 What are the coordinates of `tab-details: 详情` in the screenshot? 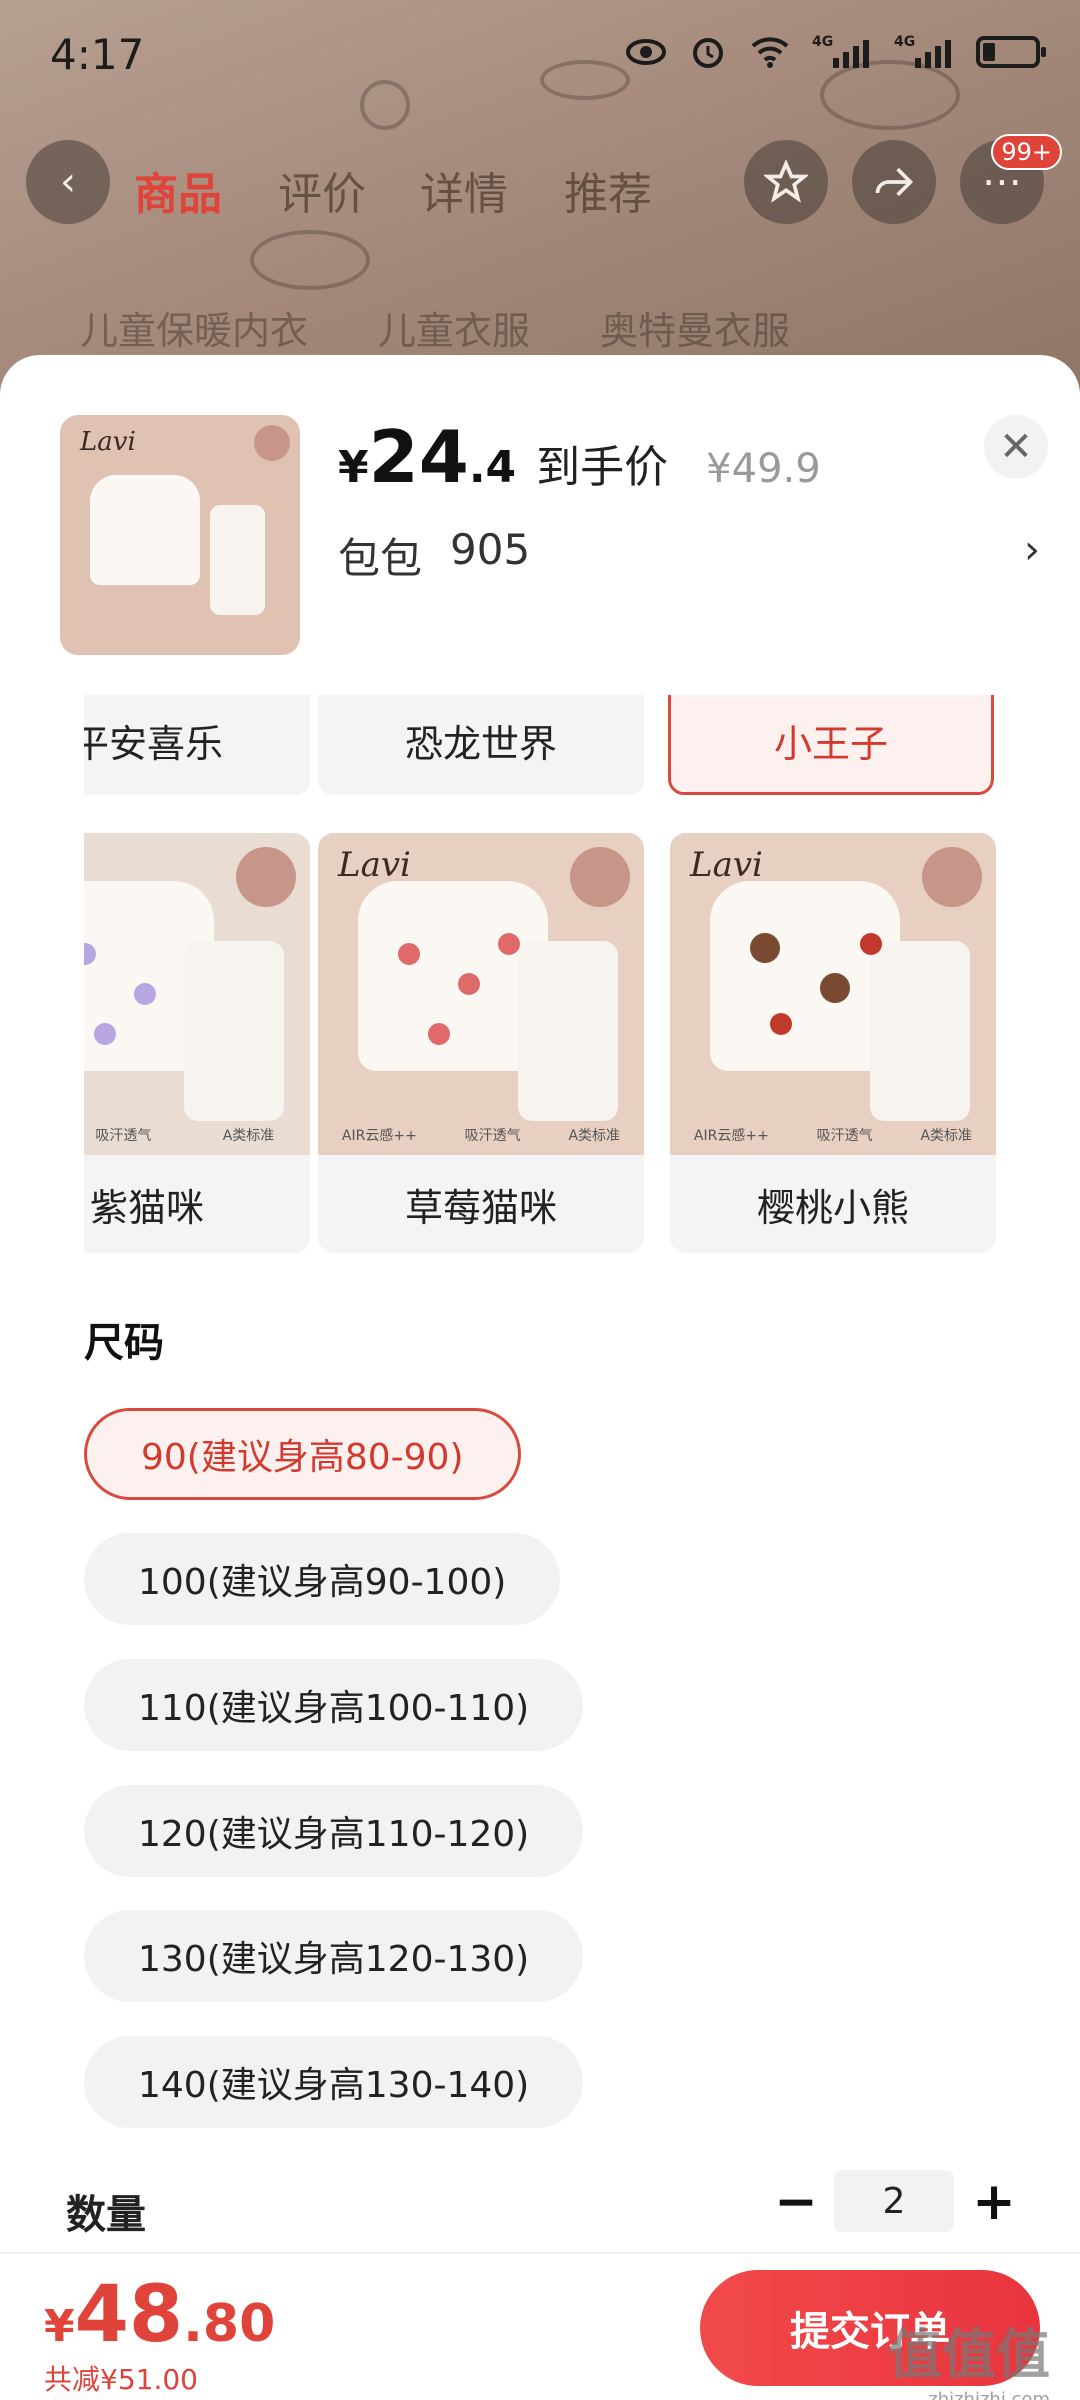 It's located at (464, 190).